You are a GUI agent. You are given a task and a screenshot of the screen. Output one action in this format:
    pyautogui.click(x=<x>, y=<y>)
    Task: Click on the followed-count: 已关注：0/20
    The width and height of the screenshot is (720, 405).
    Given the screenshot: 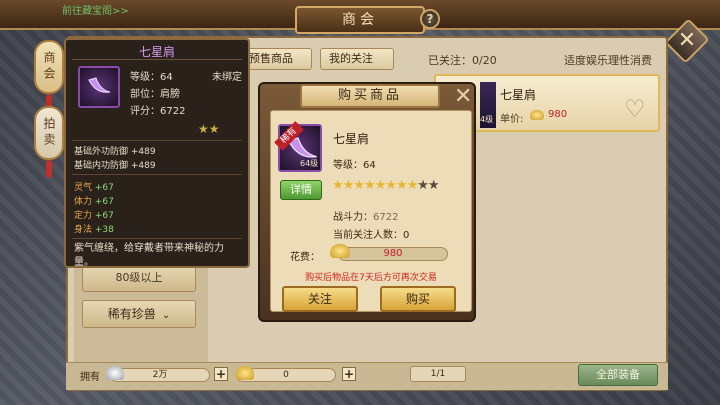 What is the action you would take?
    pyautogui.click(x=462, y=60)
    